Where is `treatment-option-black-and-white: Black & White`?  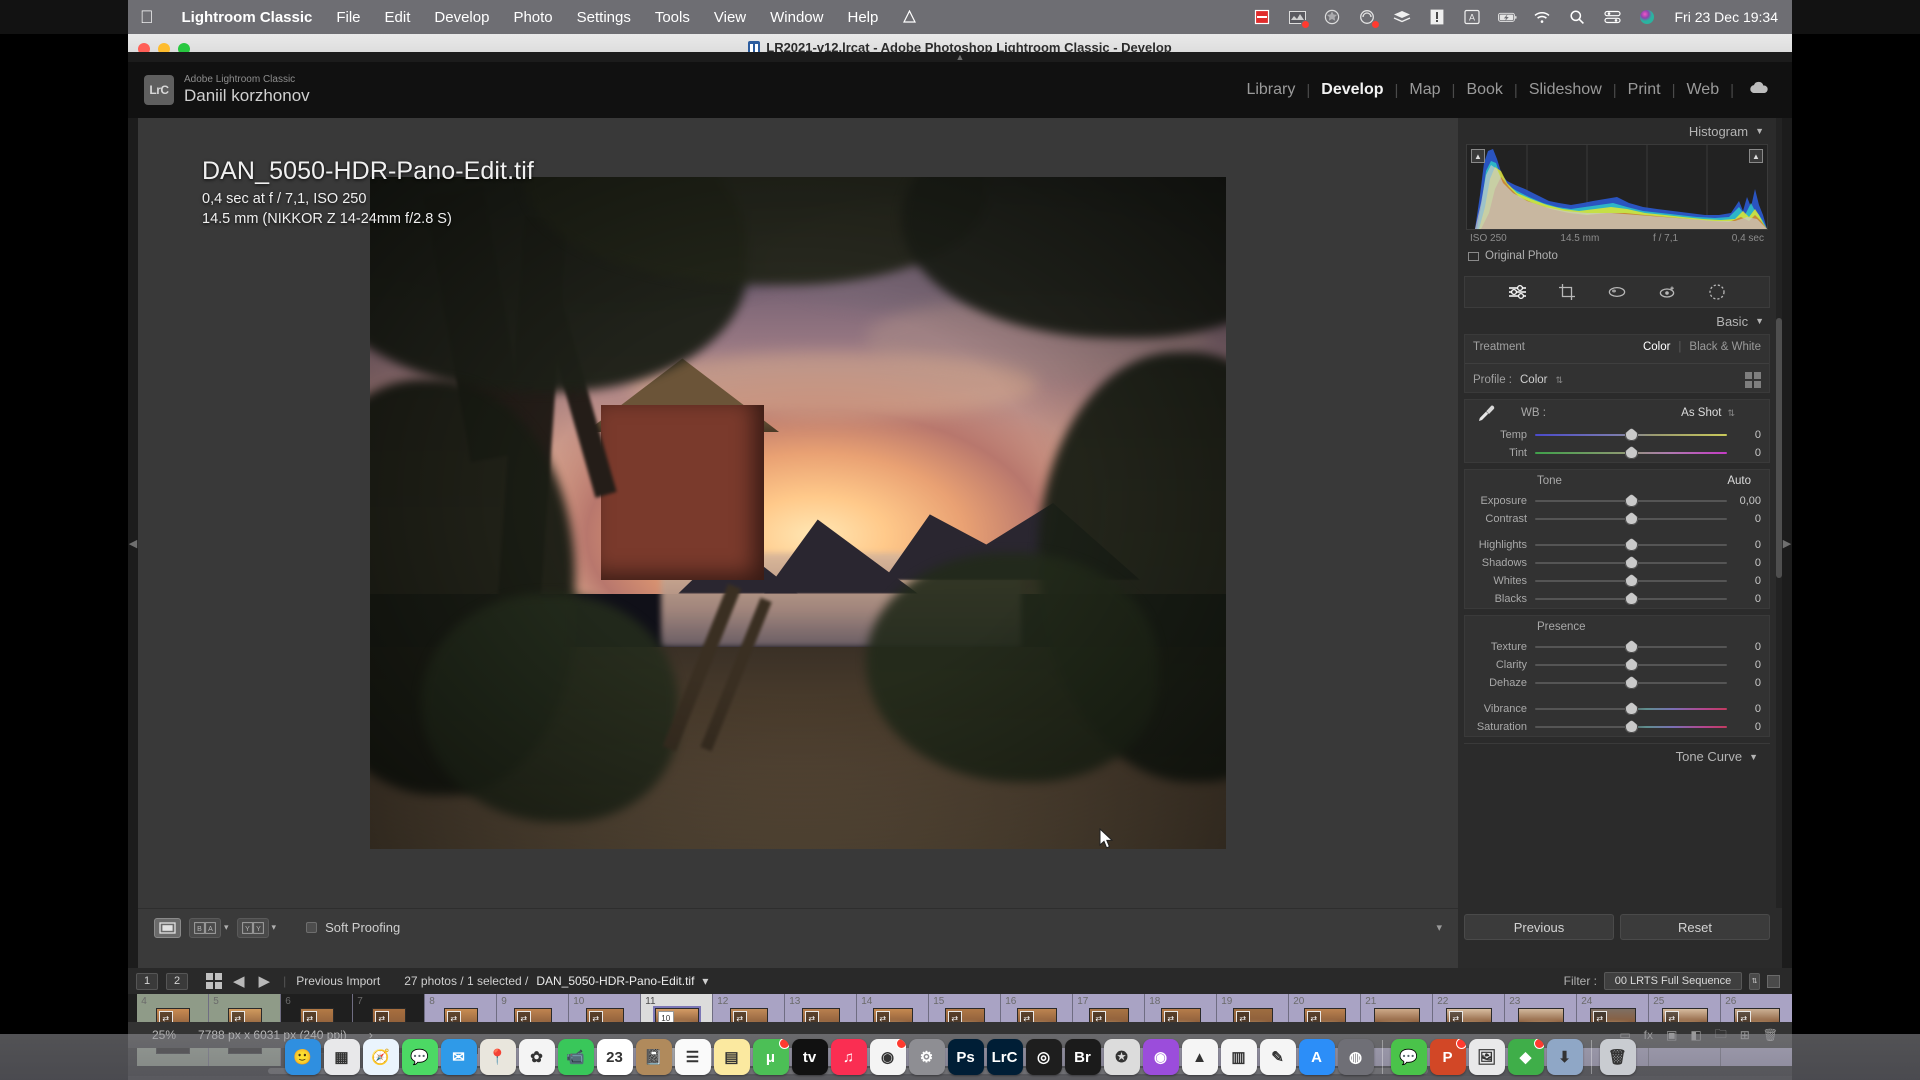 treatment-option-black-and-white: Black & White is located at coordinates (1725, 347).